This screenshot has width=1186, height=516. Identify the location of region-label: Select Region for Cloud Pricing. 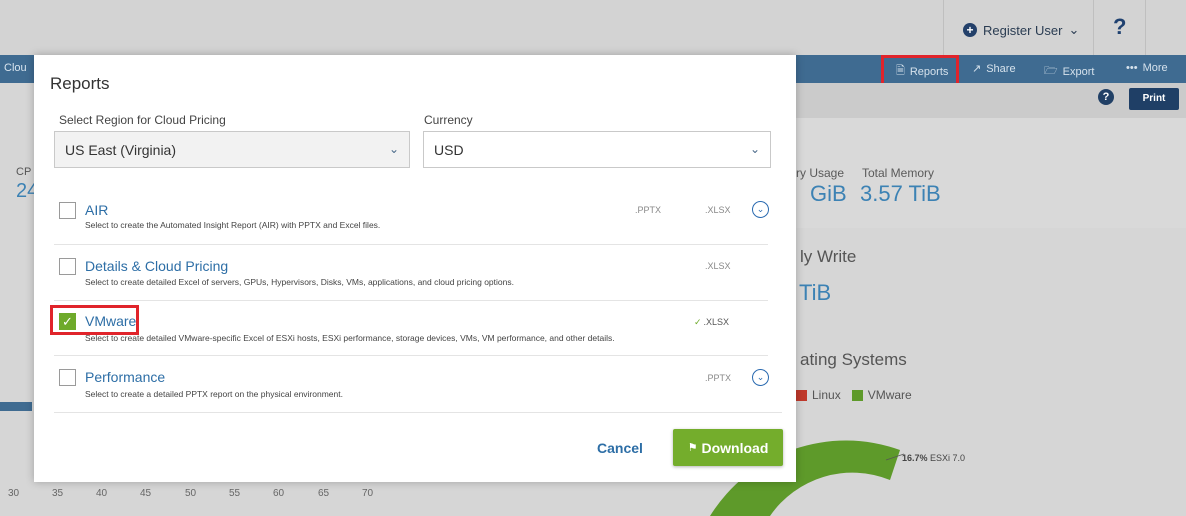
(142, 120).